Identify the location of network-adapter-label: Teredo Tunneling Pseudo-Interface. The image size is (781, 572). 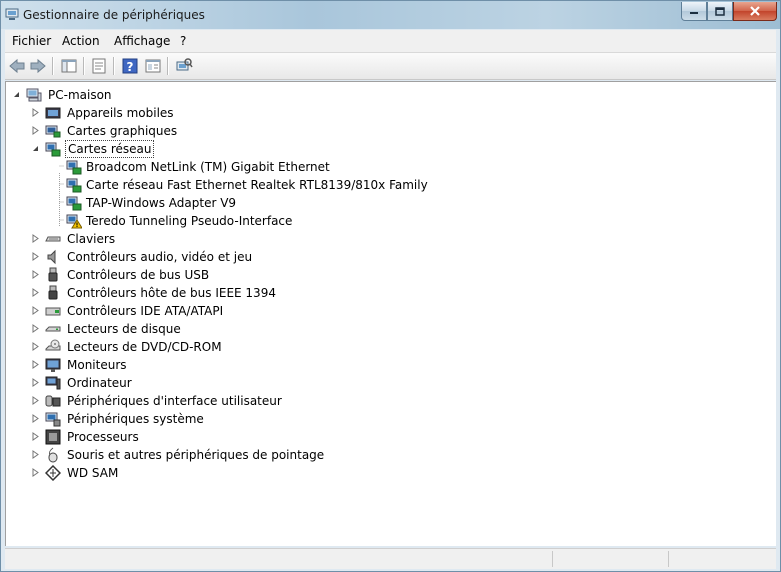
(189, 221).